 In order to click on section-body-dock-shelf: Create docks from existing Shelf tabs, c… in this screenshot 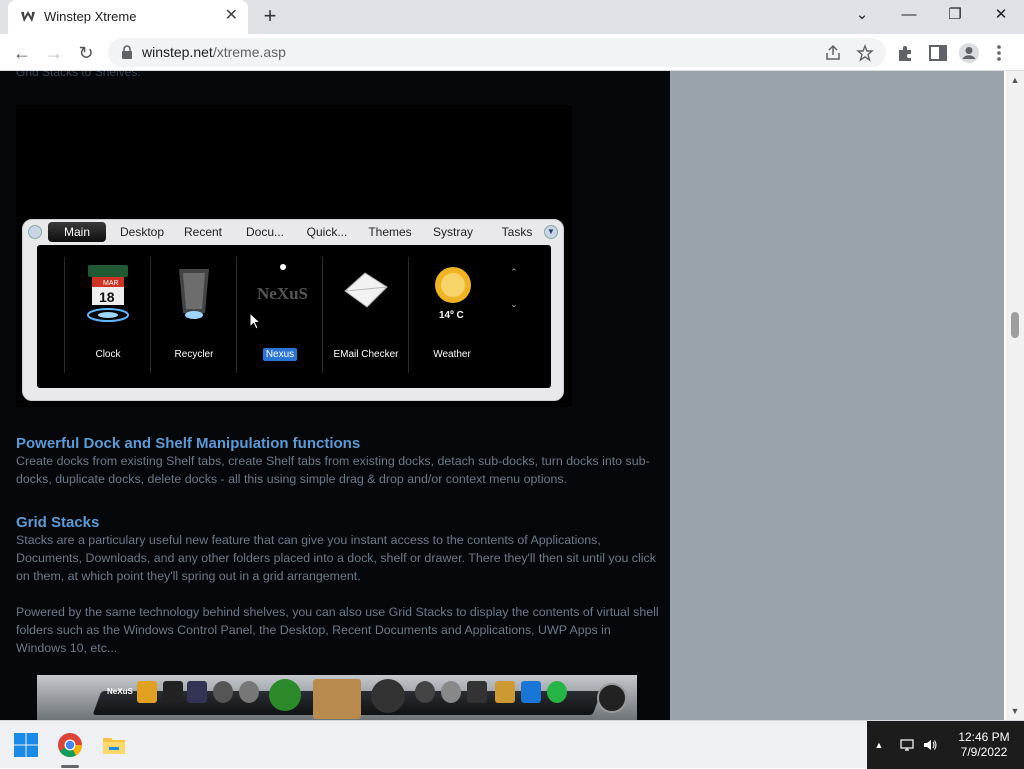, I will do `click(333, 470)`.